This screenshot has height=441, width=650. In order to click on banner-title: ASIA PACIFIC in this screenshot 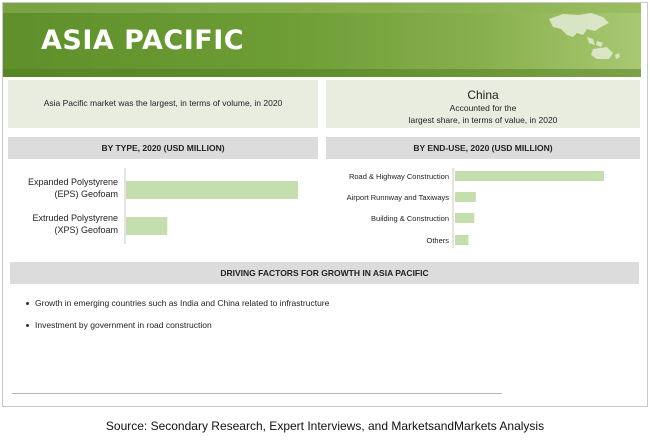, I will do `click(143, 40)`.